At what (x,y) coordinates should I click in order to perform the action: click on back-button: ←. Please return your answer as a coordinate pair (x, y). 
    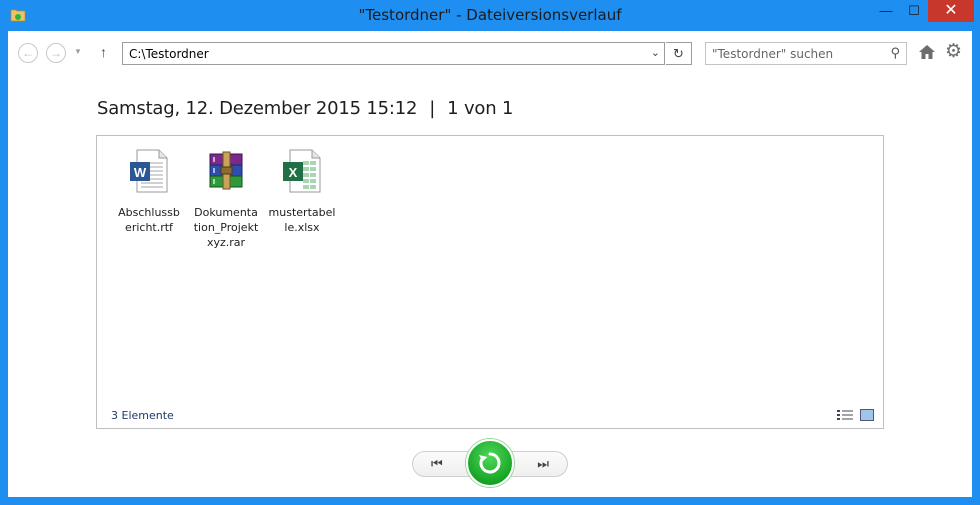
    Looking at the image, I should click on (28, 53).